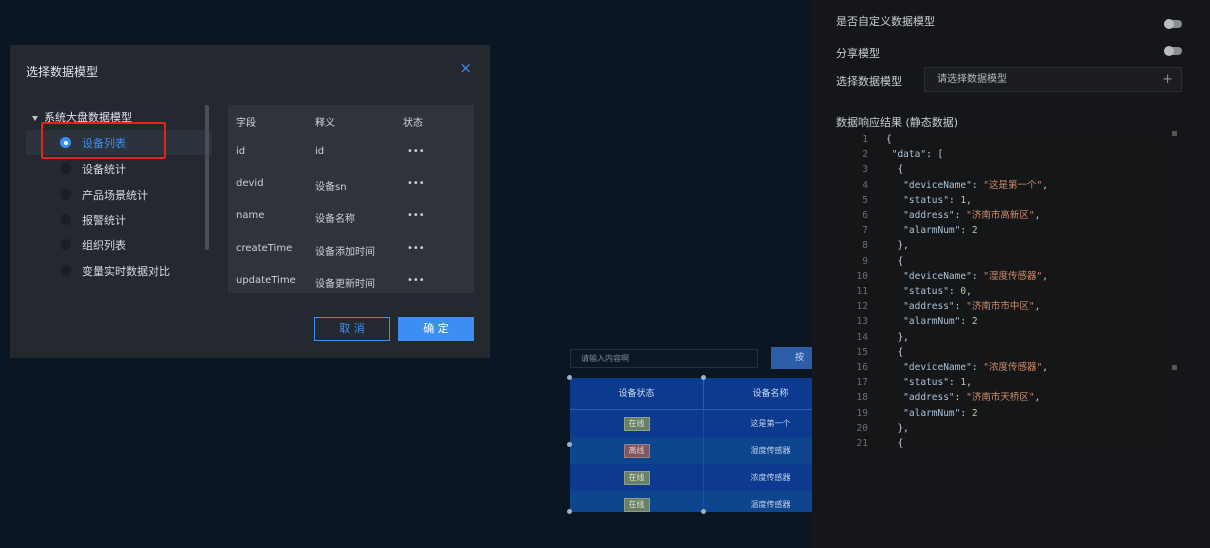  What do you see at coordinates (62, 72) in the screenshot?
I see `dialog-title: 选择数据模型` at bounding box center [62, 72].